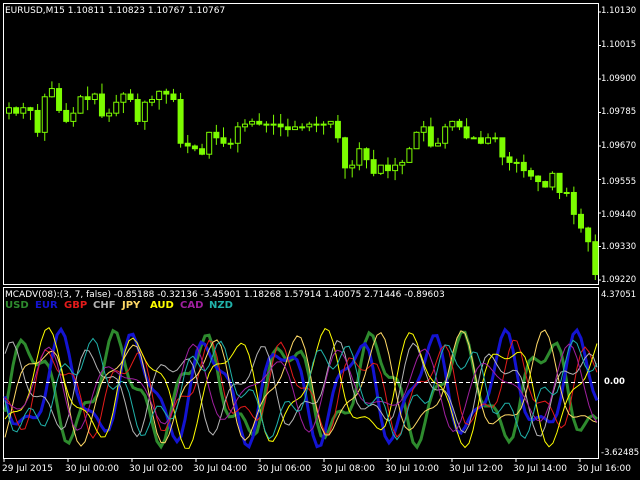  What do you see at coordinates (27, 469) in the screenshot?
I see `time-tick: 29 Jul 2015` at bounding box center [27, 469].